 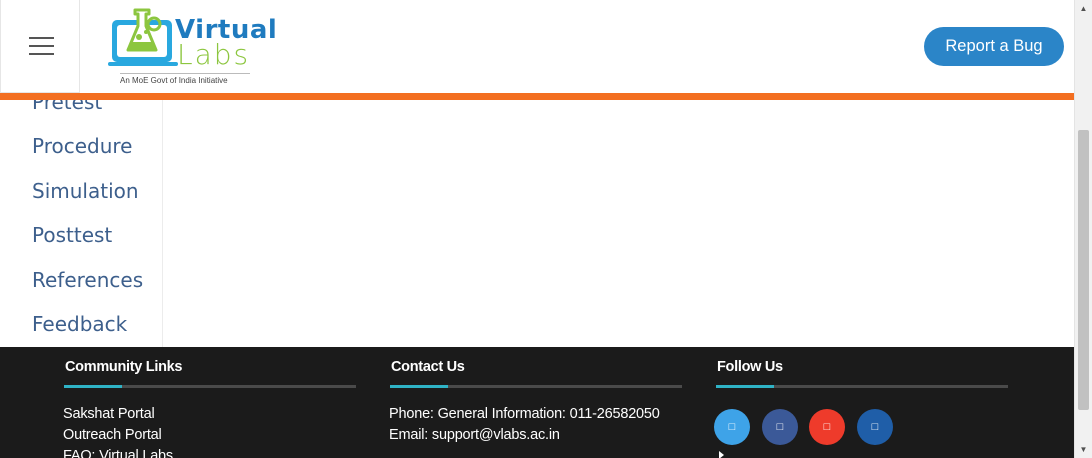 What do you see at coordinates (124, 367) in the screenshot?
I see `community-links-title: Community Links` at bounding box center [124, 367].